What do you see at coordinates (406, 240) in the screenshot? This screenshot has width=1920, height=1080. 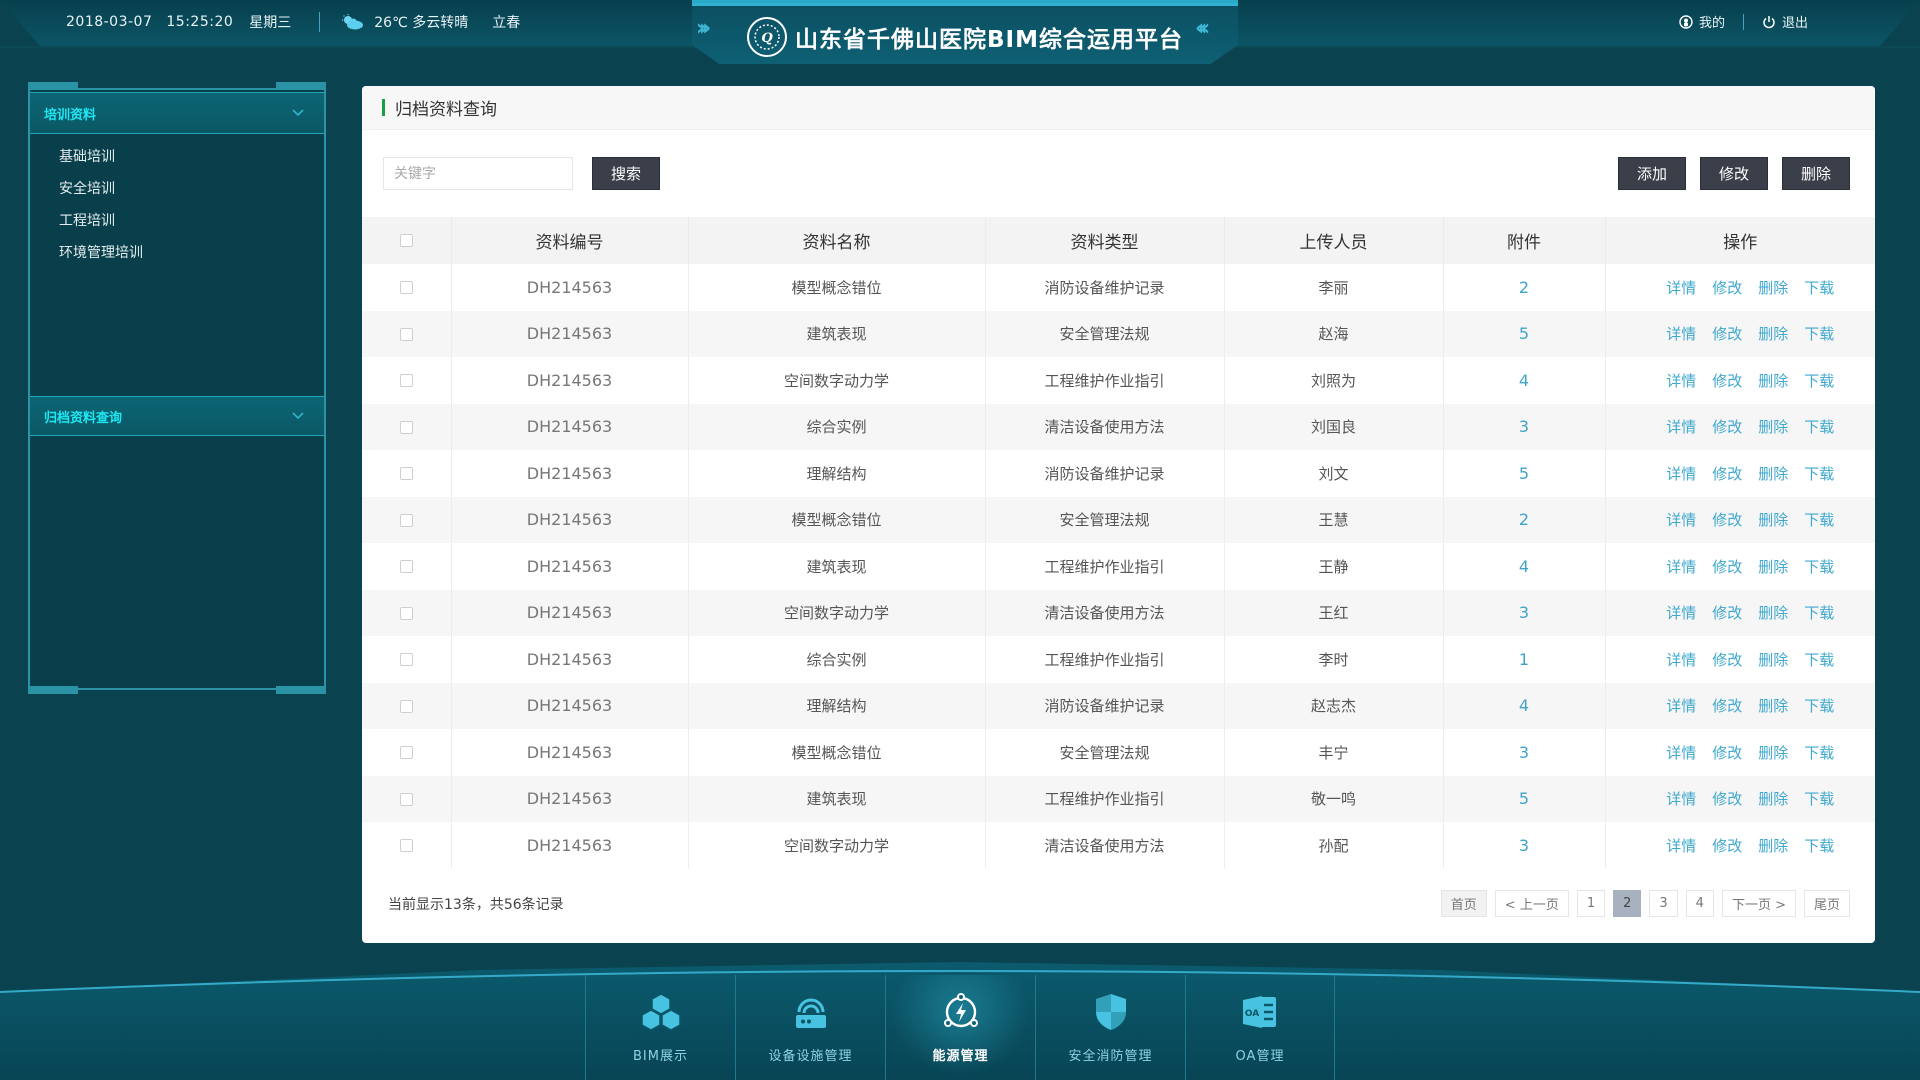 I see `select-all-checkbox` at bounding box center [406, 240].